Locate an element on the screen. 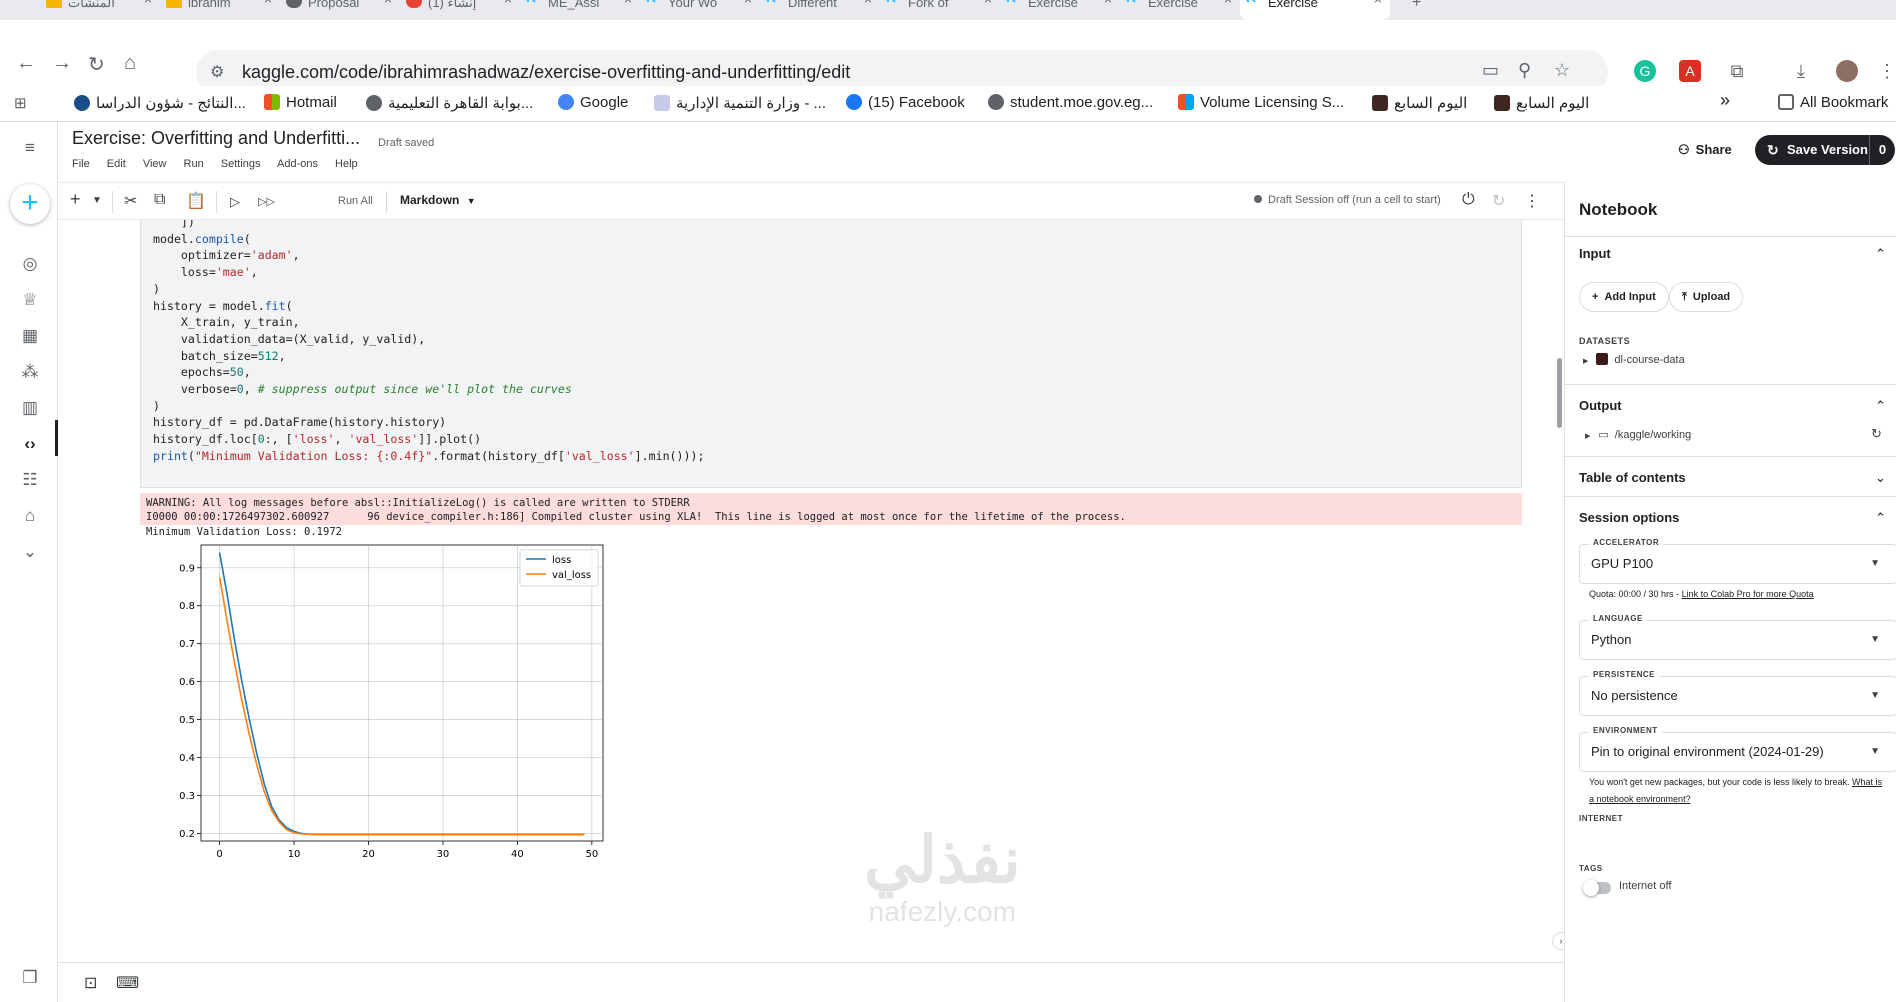  session-options-heading: Session options is located at coordinates (1629, 517).